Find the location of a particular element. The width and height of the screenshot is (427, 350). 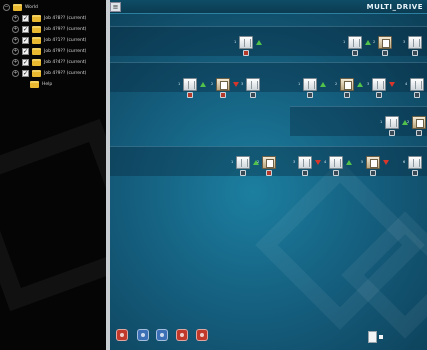

tree-root-world: − World is located at coordinates (20, 7).